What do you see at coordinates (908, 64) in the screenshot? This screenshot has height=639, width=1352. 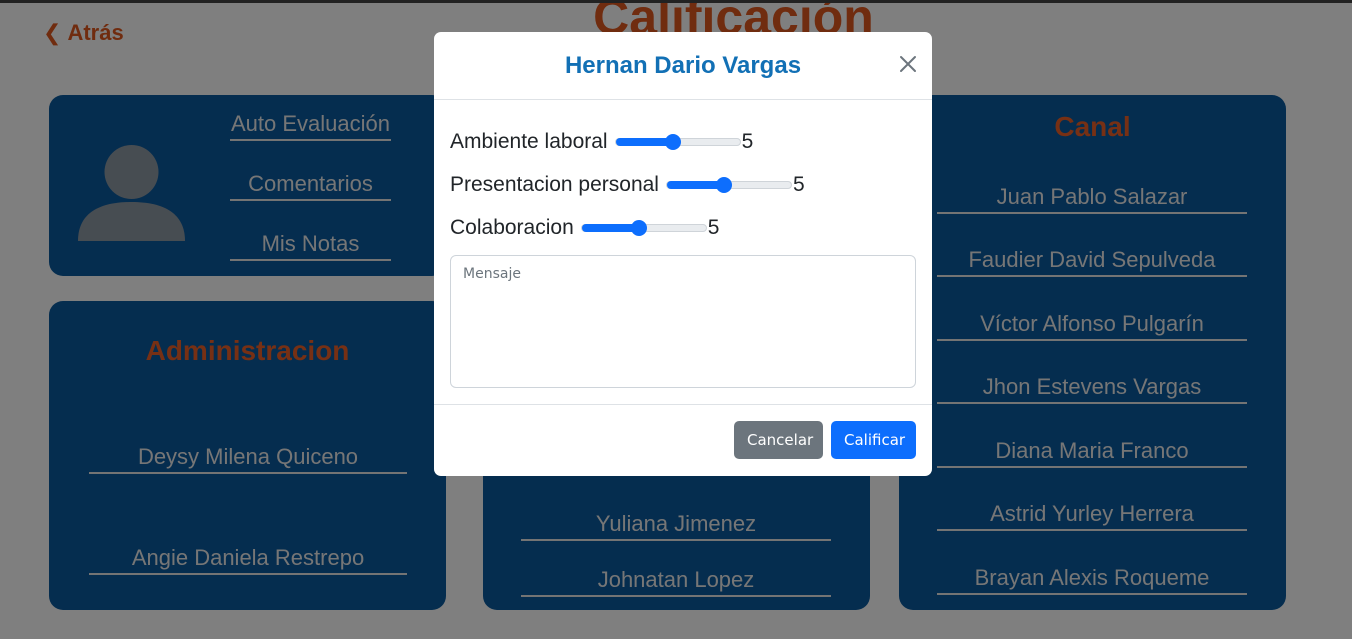 I see `close-icon` at bounding box center [908, 64].